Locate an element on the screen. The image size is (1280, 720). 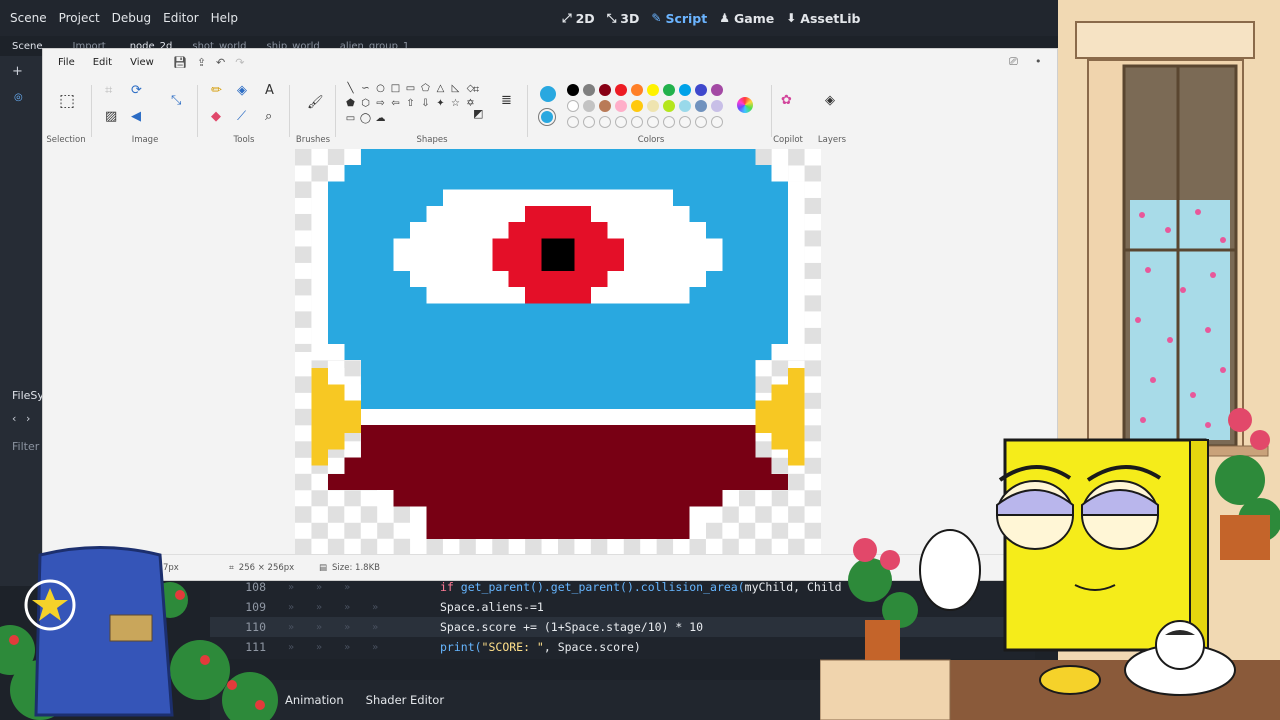
ribbon-group-shapes: ╲ ∽ ○ □ ▭ ⬠ △ ◺ ◇ ⬟ ⬡ ⇨ ⇦ ⇧ ⇩ ✦ ☆ ✡ ▭ ◯ is located at coordinates (432, 114).